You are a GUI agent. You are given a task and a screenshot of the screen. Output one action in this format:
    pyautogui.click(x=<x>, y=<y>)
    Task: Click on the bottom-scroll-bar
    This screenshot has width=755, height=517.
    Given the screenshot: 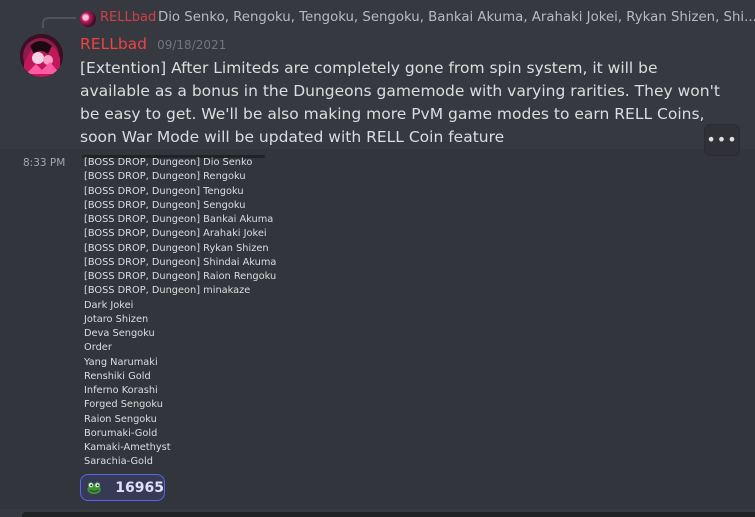 What is the action you would take?
    pyautogui.click(x=388, y=514)
    